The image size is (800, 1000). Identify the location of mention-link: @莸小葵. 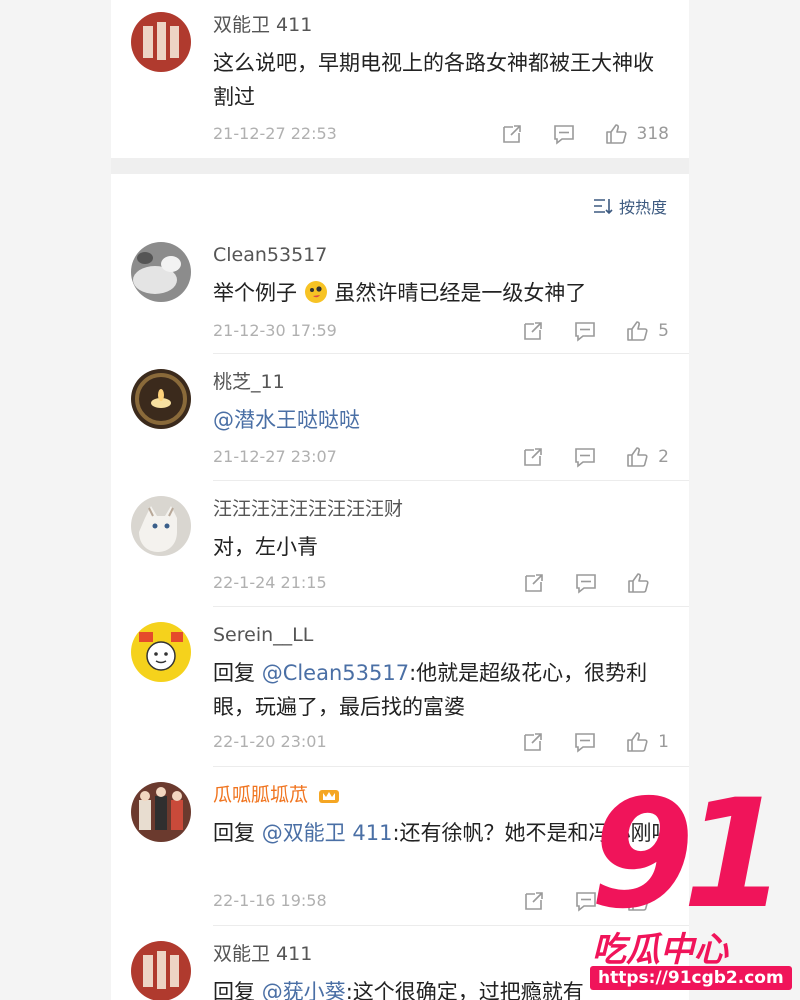
(304, 990).